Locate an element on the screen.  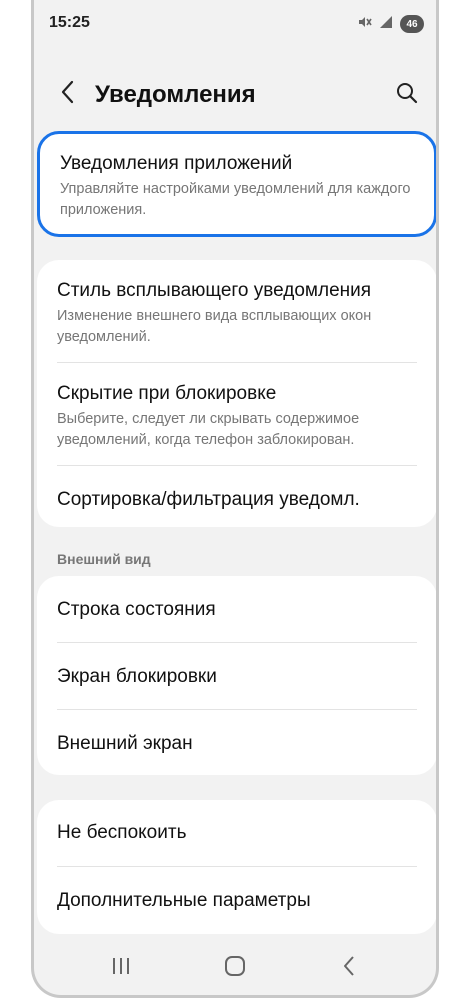
status-time: 15:25 is located at coordinates (69, 22).